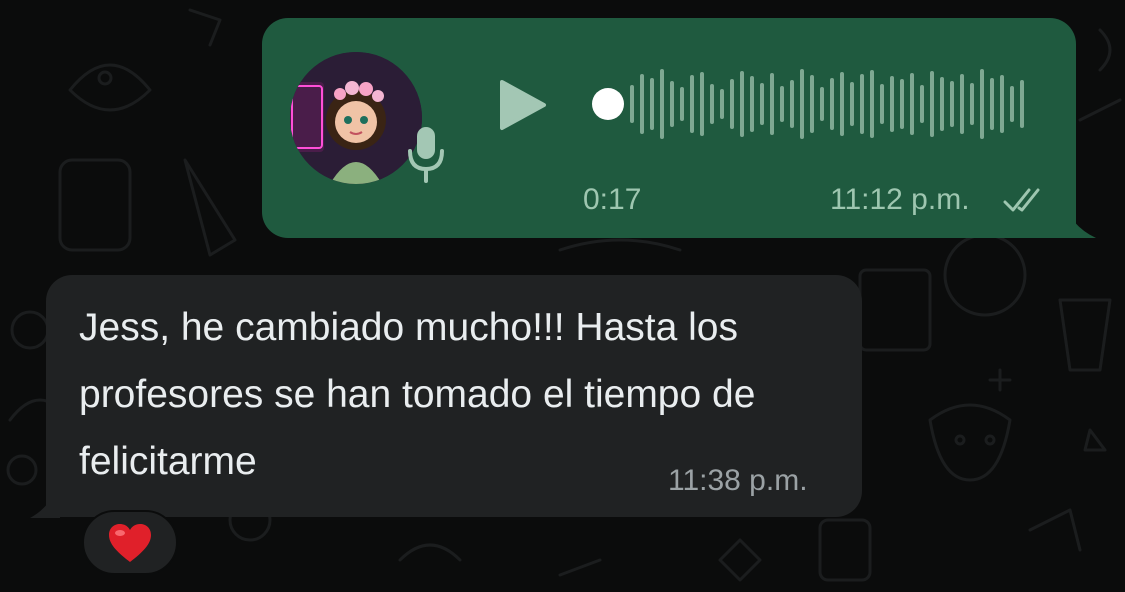  What do you see at coordinates (426, 155) in the screenshot?
I see `microphone-icon` at bounding box center [426, 155].